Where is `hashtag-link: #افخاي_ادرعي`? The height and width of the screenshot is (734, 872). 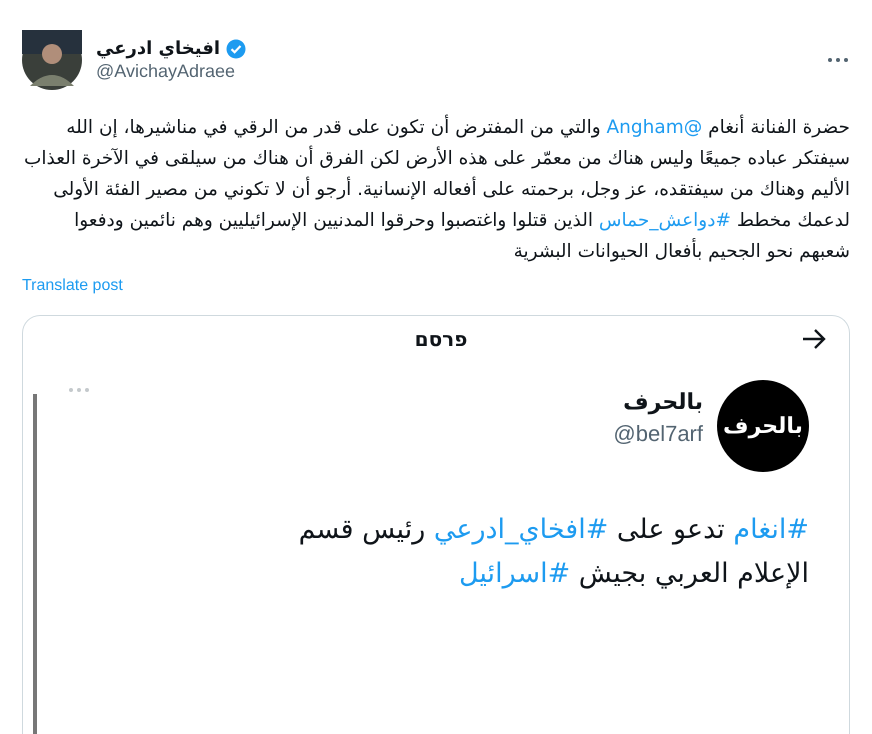 hashtag-link: #افخاي_ادرعي is located at coordinates (521, 529).